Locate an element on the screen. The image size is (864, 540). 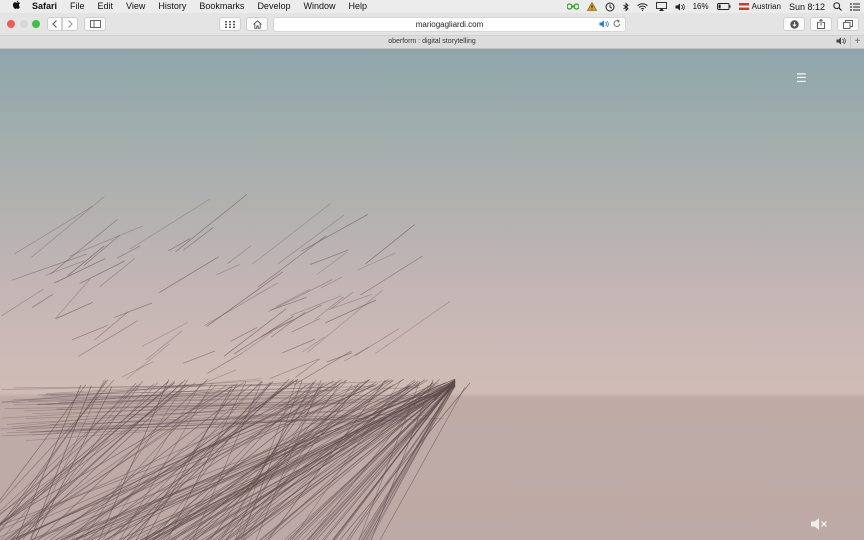
forward-button is located at coordinates (70, 24).